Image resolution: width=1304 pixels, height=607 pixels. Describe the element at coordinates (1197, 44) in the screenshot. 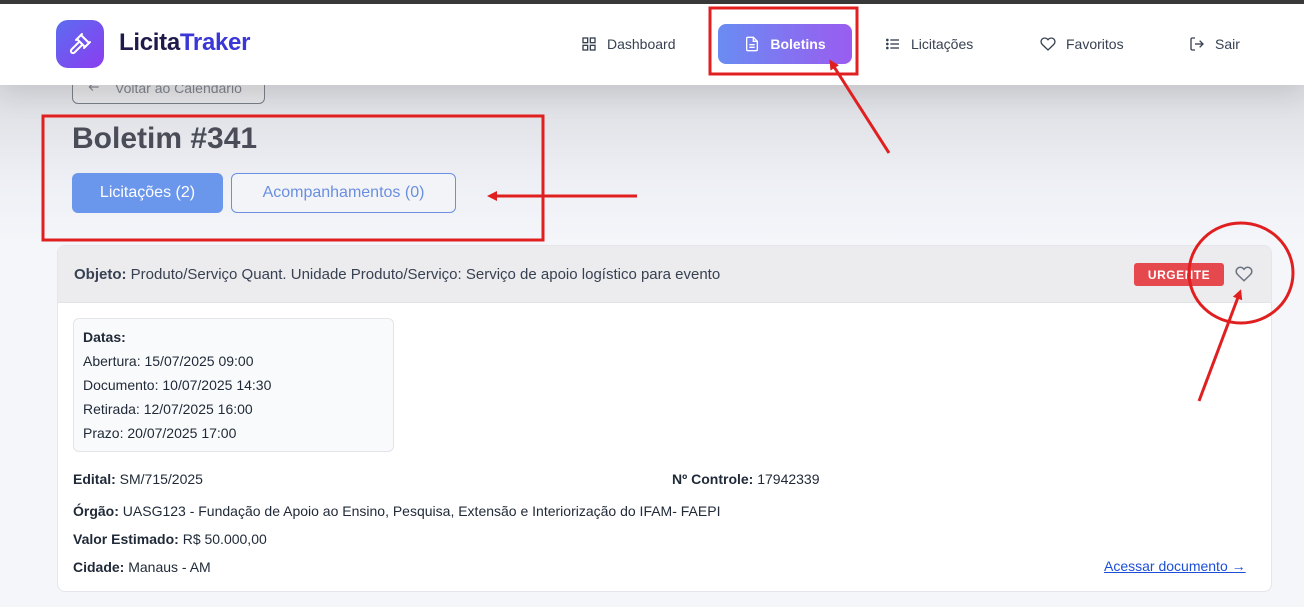

I see `logout-icon` at that location.